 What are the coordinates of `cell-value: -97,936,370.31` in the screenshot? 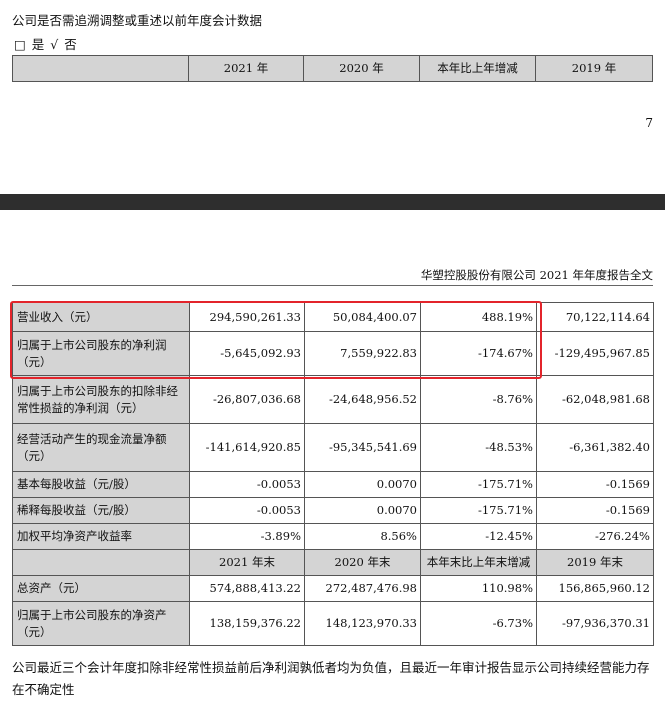 It's located at (595, 623).